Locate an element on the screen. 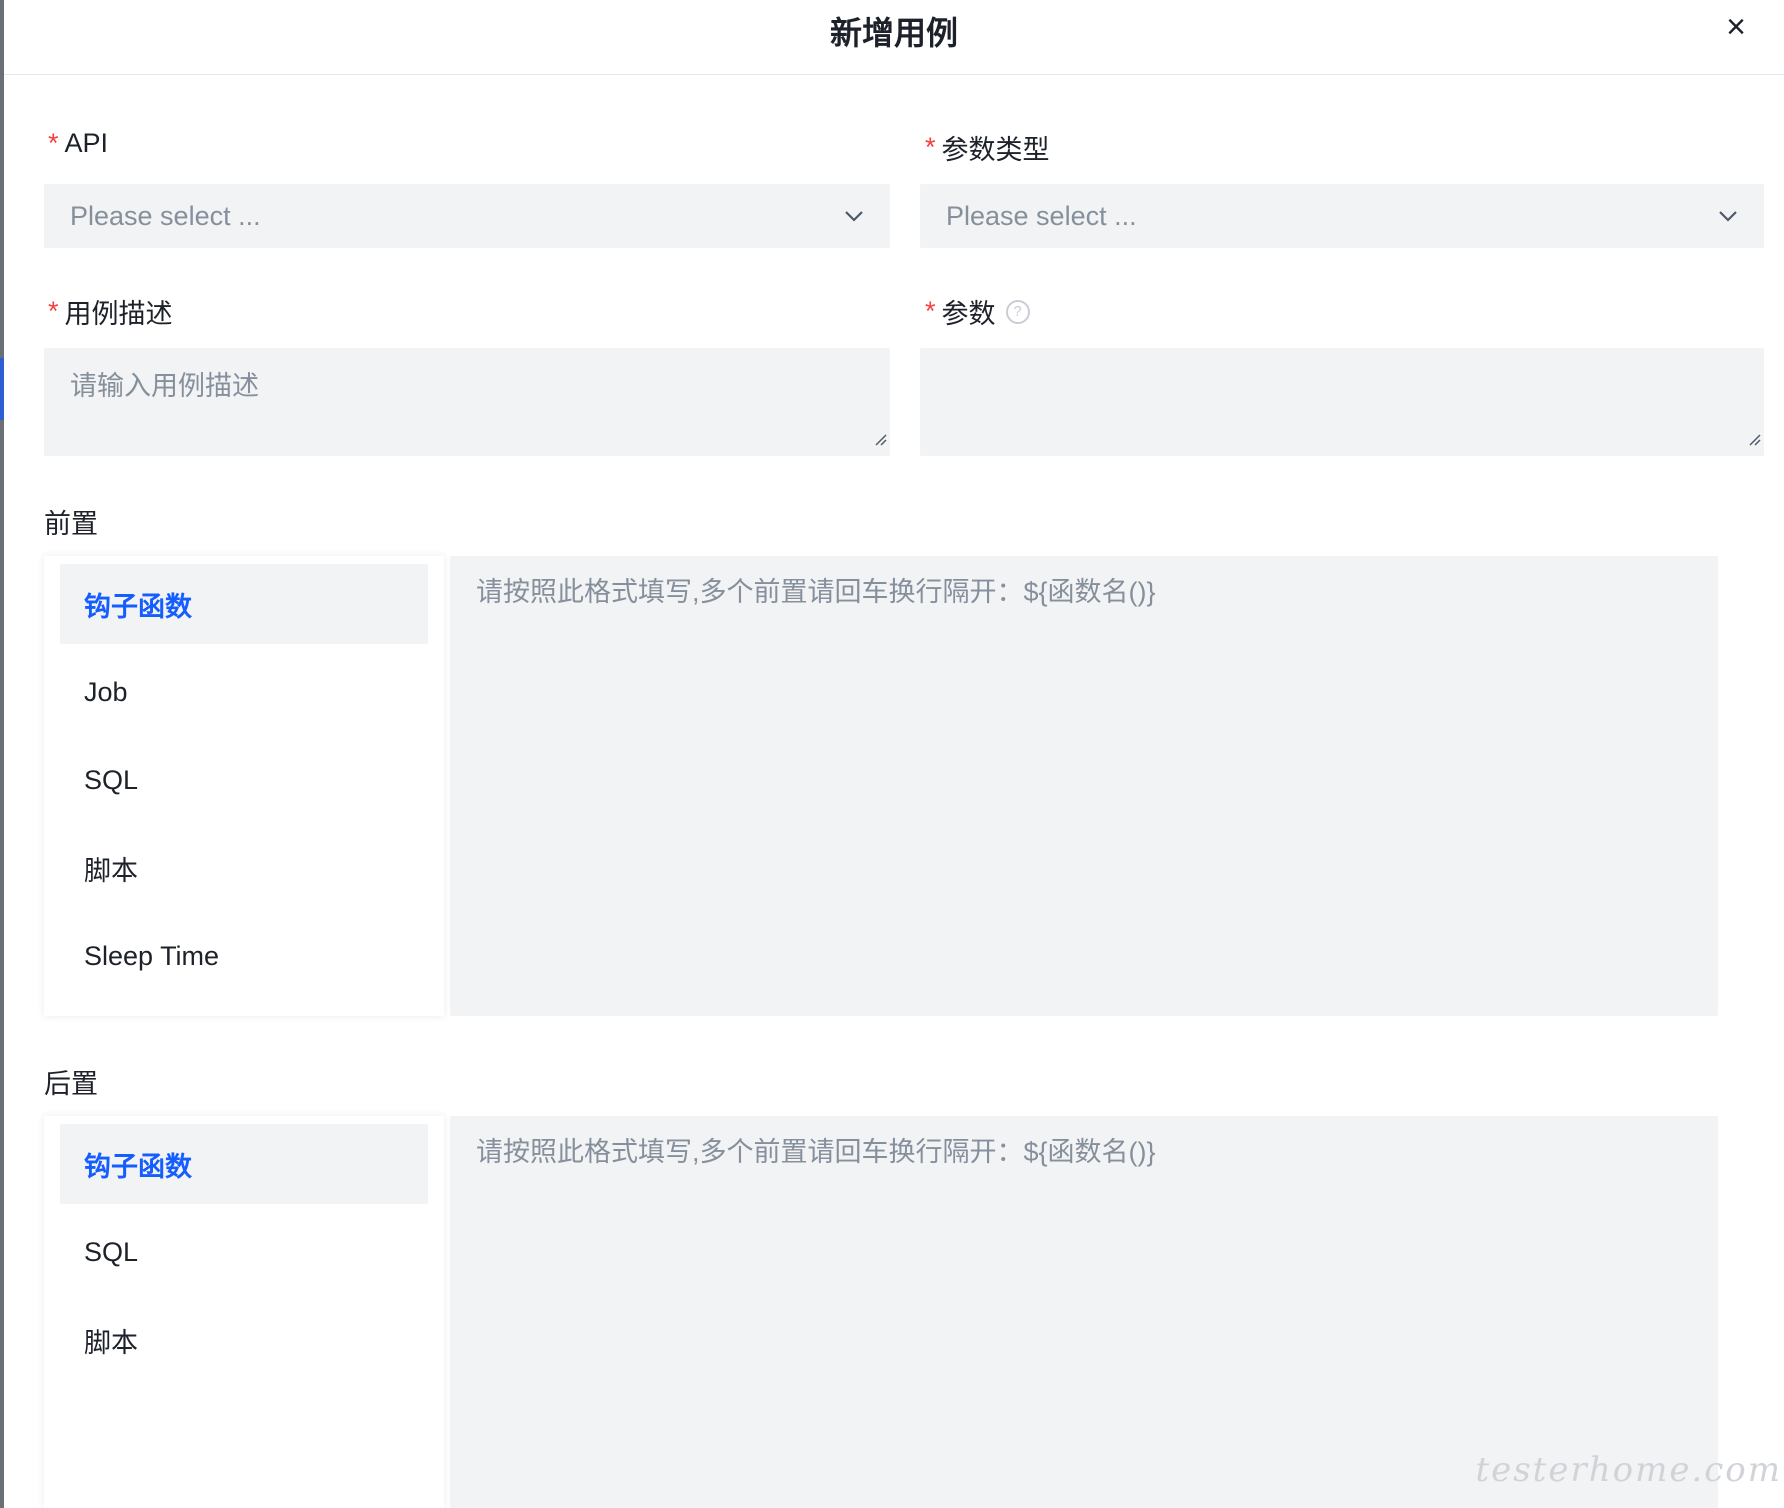 This screenshot has height=1508, width=1784. post-tab-script: 脚本 is located at coordinates (244, 1340).